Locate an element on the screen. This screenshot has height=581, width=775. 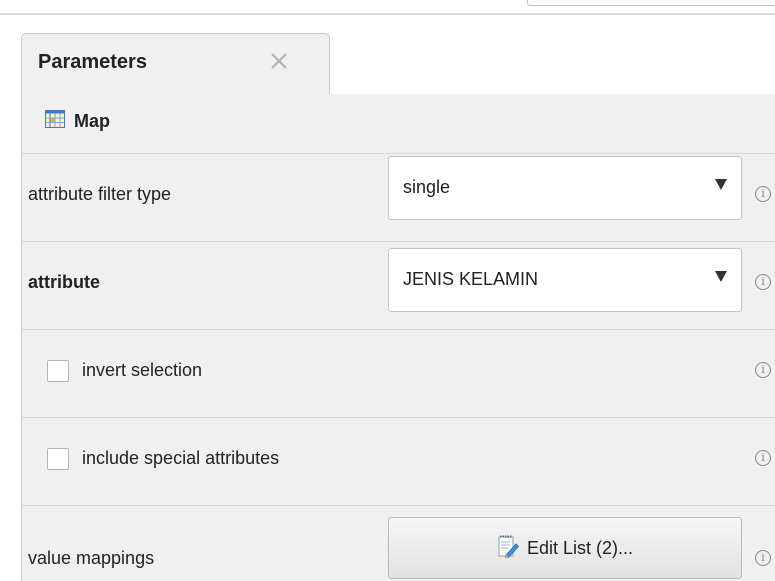
filter-type-dropdown: single is located at coordinates (565, 188).